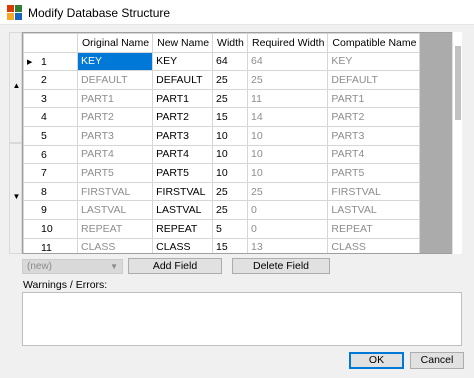 The image size is (474, 378). I want to click on required-width-cell: 64, so click(288, 61).